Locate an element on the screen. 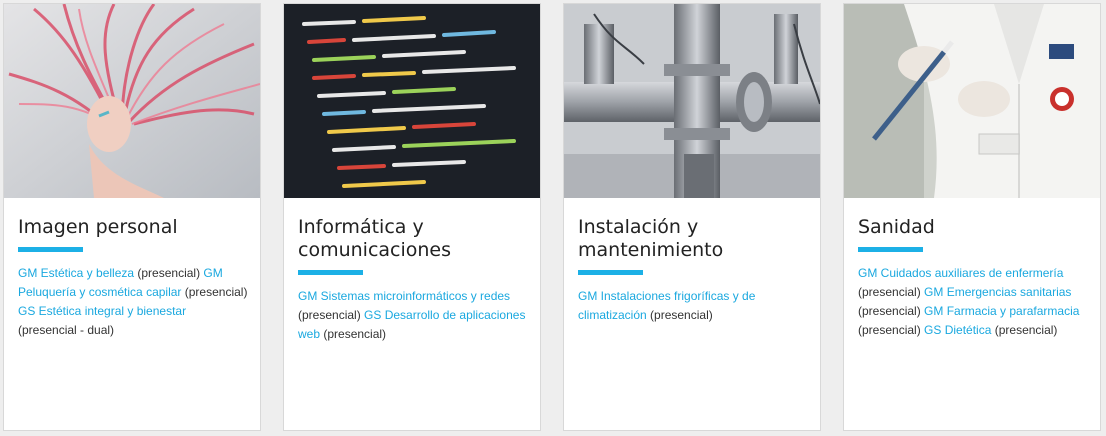 The width and height of the screenshot is (1106, 436). course-link: GM Estética y belleza is located at coordinates (76, 273).